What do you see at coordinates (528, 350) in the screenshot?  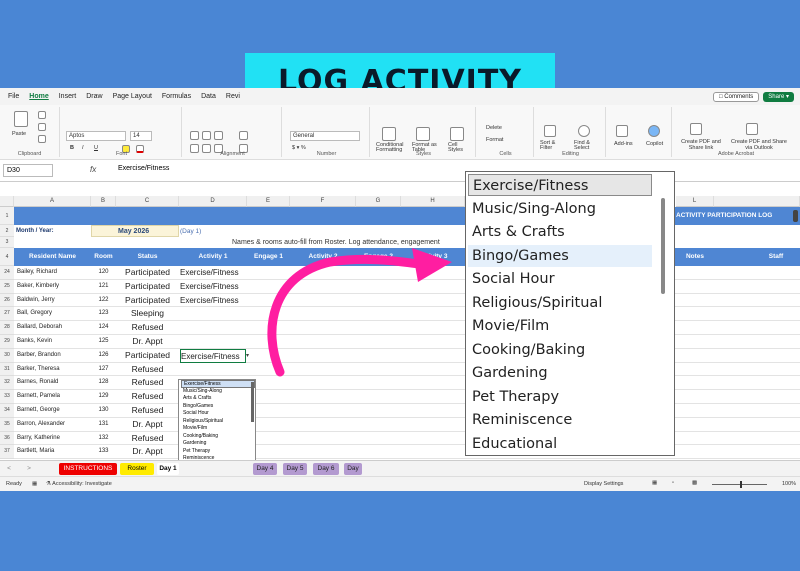 I see `dropdown-option: Cooking/Baking` at bounding box center [528, 350].